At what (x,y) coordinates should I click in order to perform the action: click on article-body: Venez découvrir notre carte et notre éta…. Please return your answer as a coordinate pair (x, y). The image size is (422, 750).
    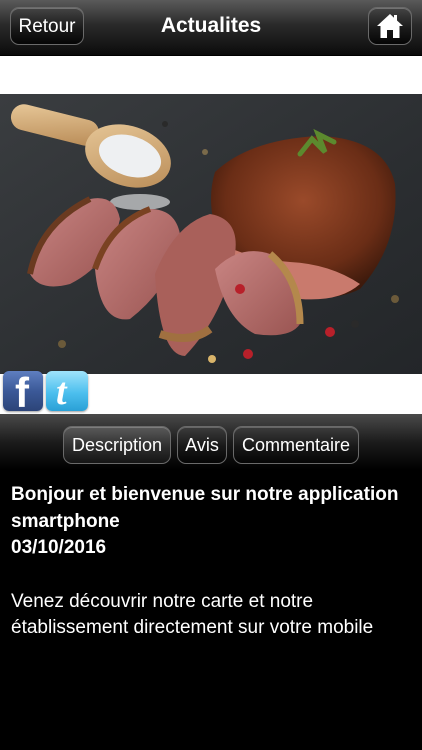
    Looking at the image, I should click on (192, 614).